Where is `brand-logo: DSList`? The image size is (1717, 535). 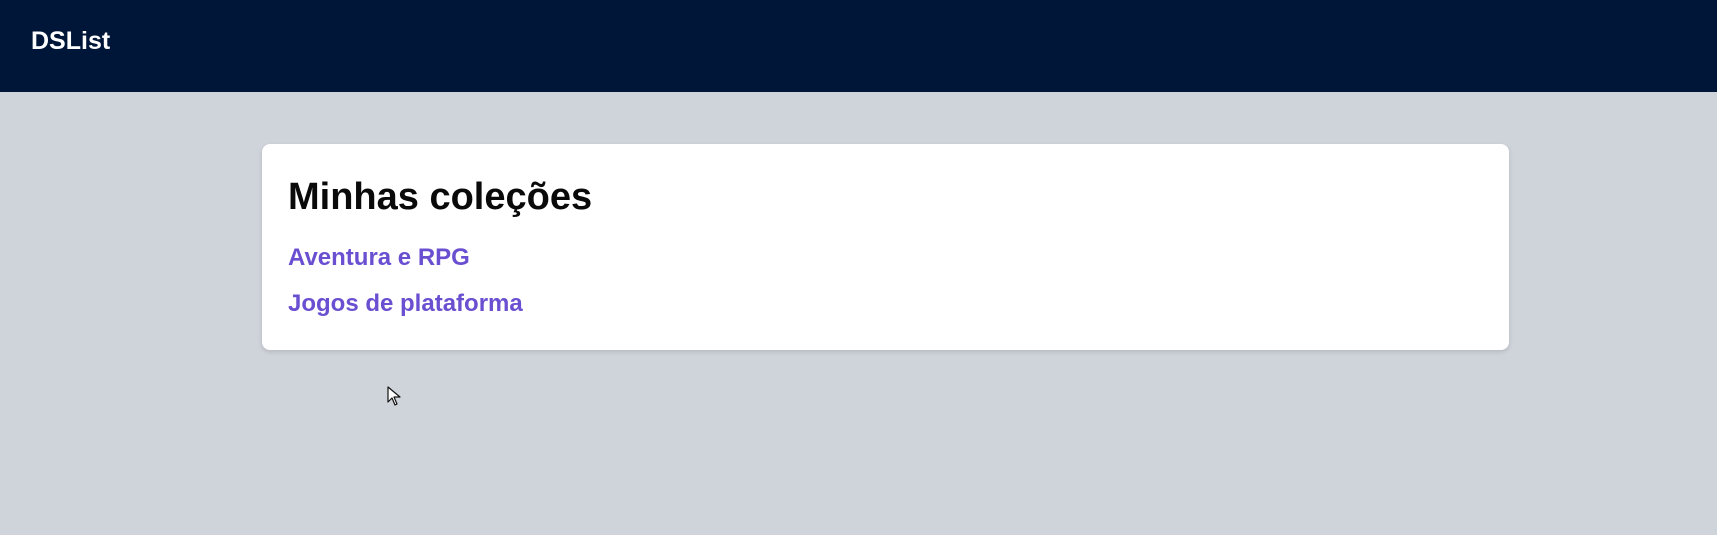 brand-logo: DSList is located at coordinates (70, 41).